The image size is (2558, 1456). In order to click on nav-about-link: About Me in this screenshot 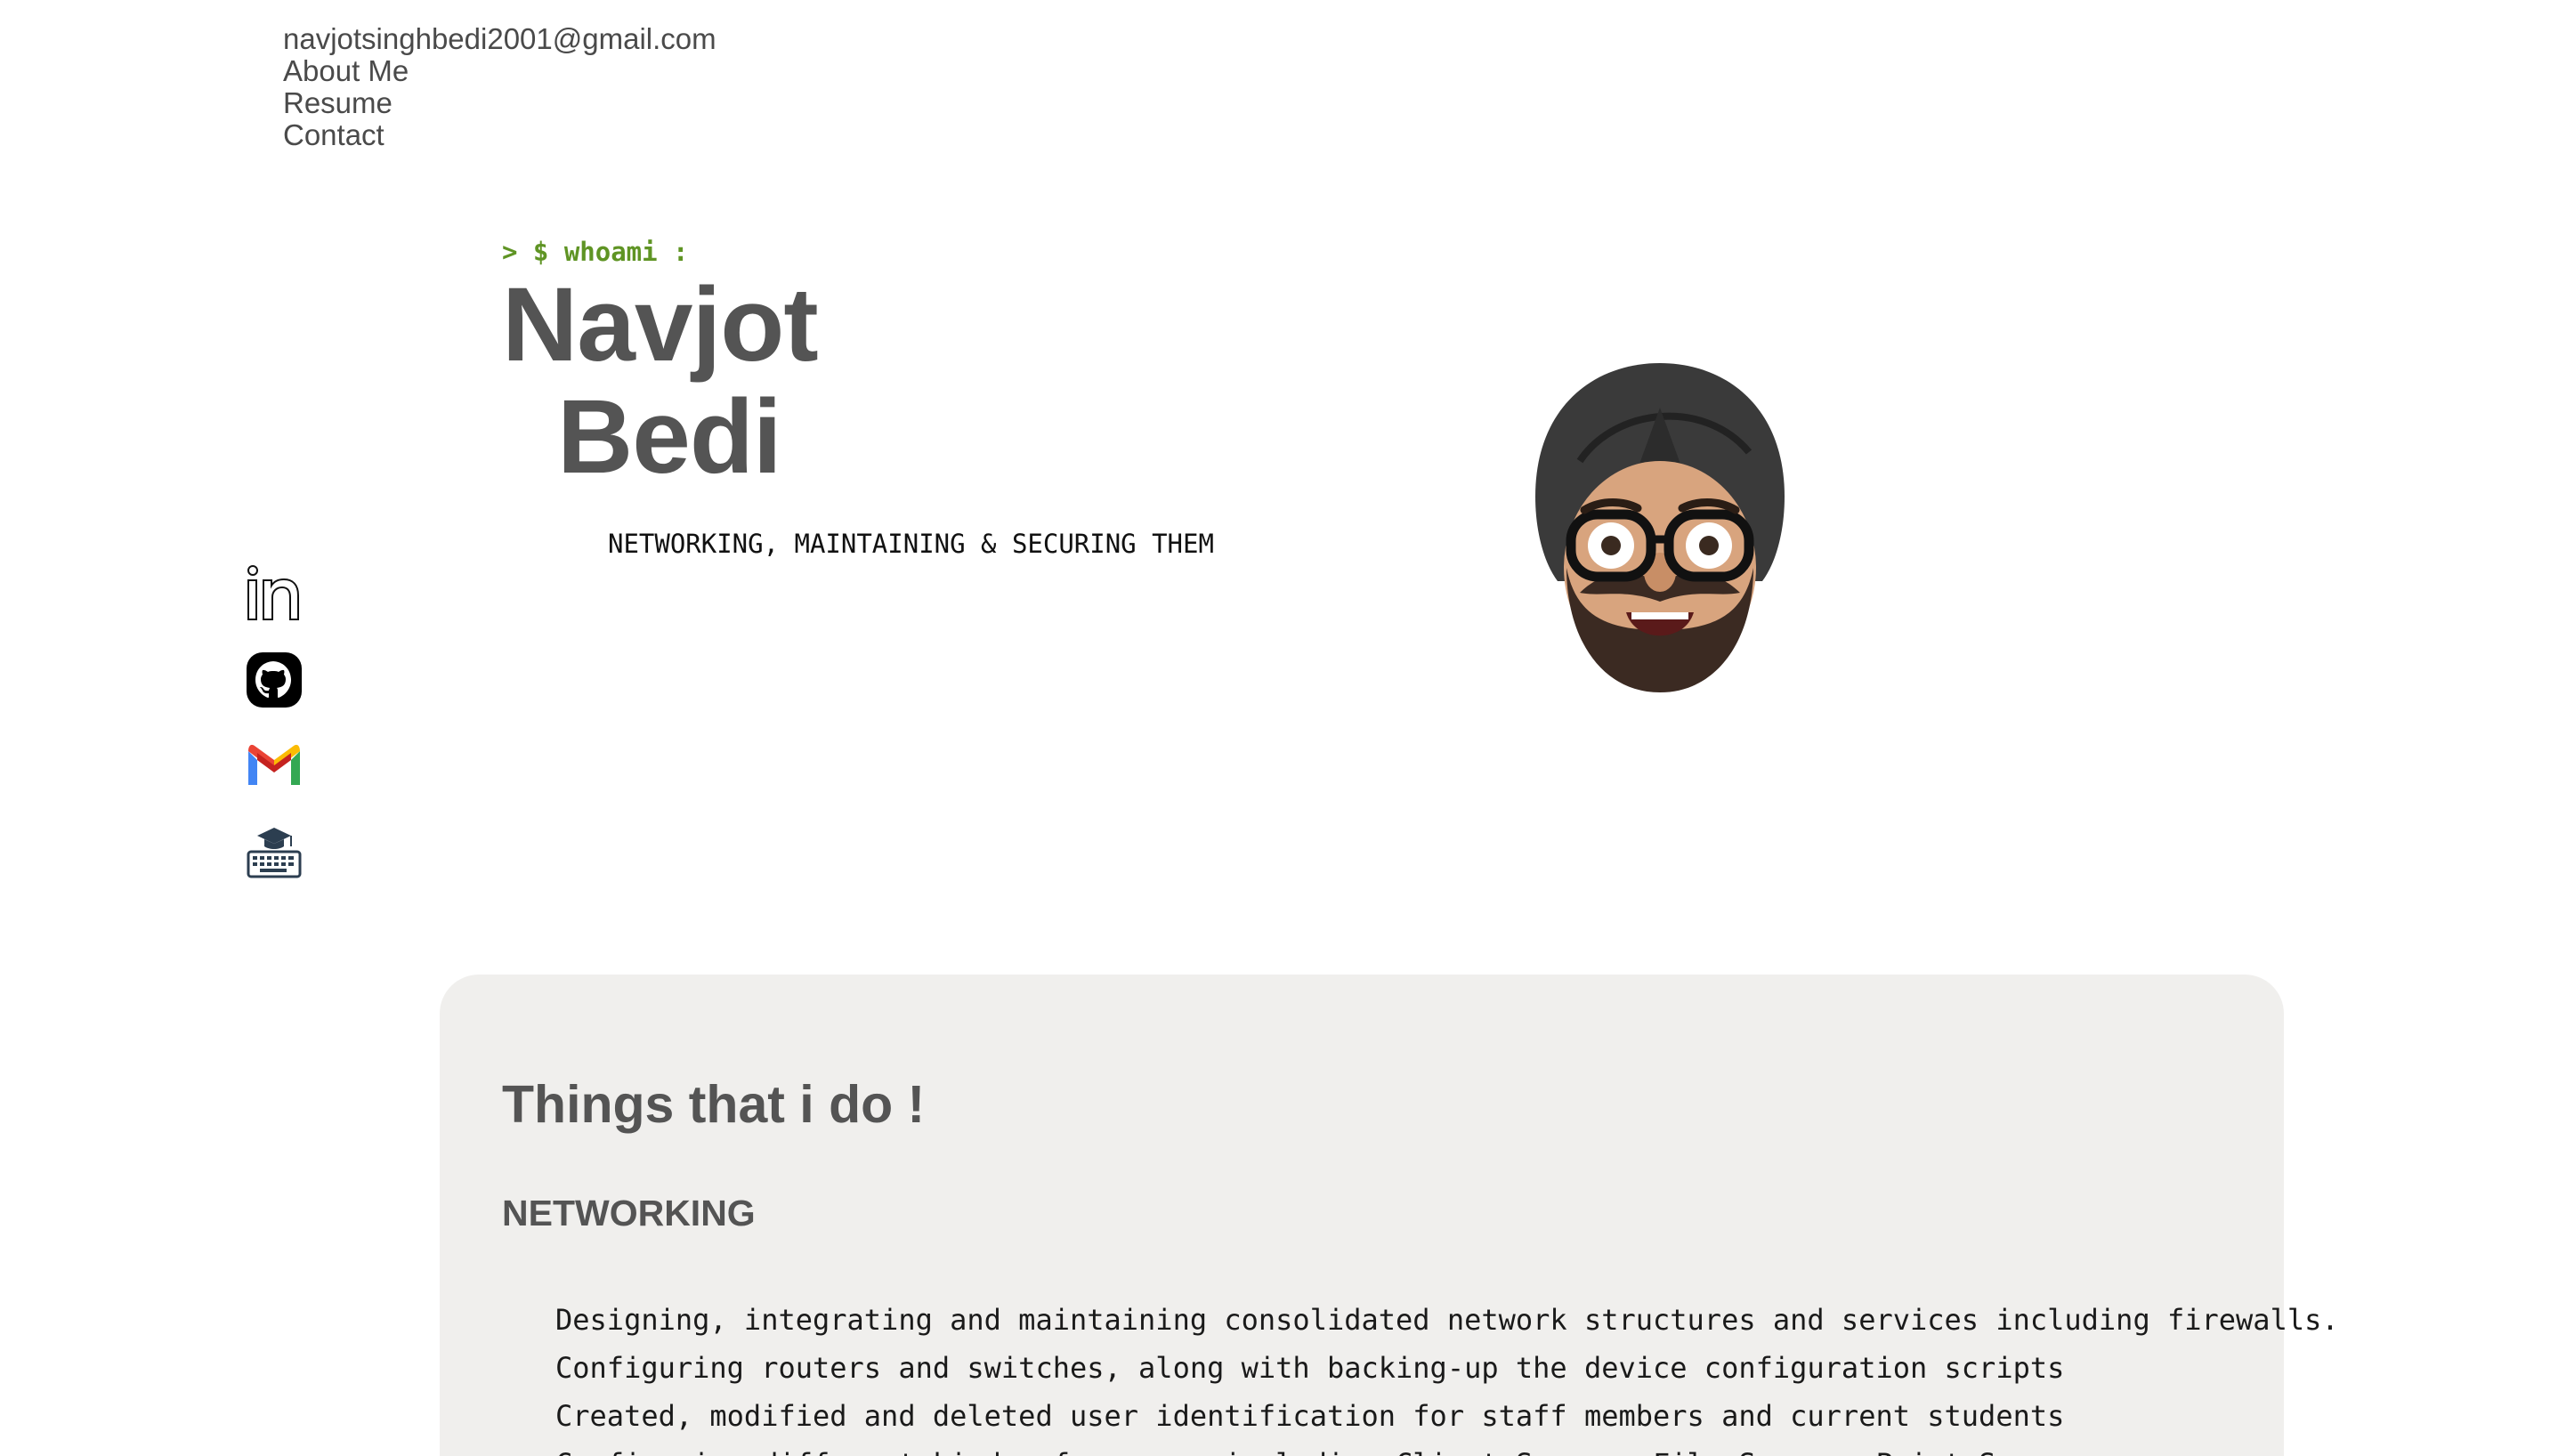, I will do `click(499, 71)`.